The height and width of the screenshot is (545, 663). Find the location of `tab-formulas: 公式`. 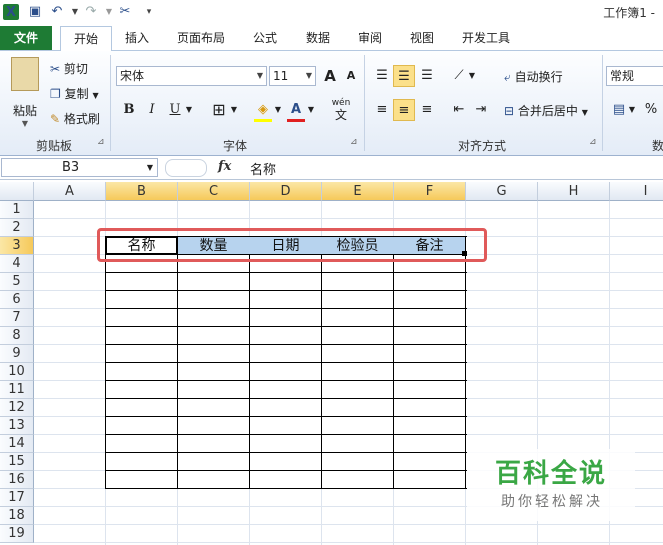

tab-formulas: 公式 is located at coordinates (265, 38).